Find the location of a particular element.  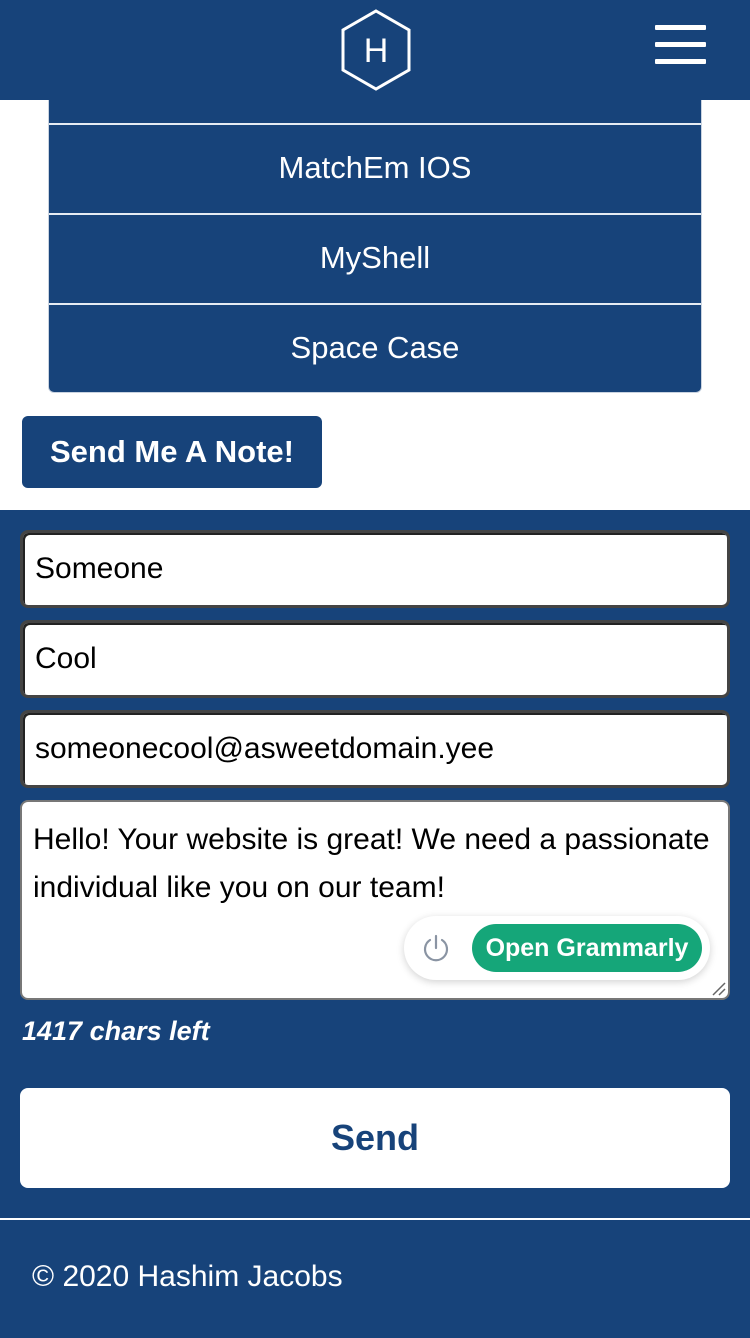

project-item-label: Space Case is located at coordinates (375, 347).